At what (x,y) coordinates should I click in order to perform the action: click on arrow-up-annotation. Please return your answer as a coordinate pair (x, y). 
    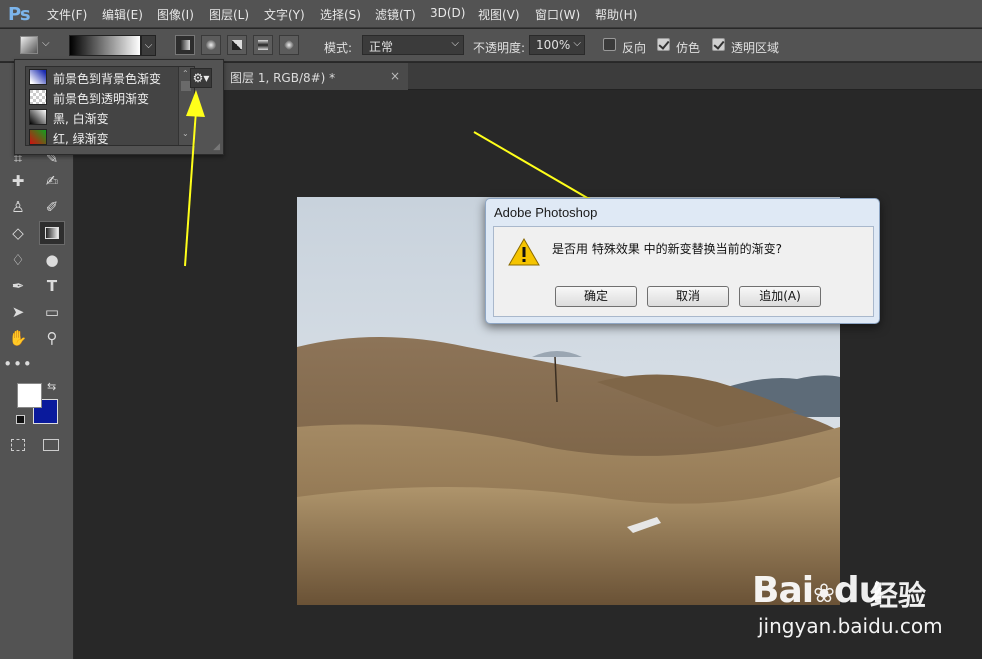
    Looking at the image, I should click on (190, 188).